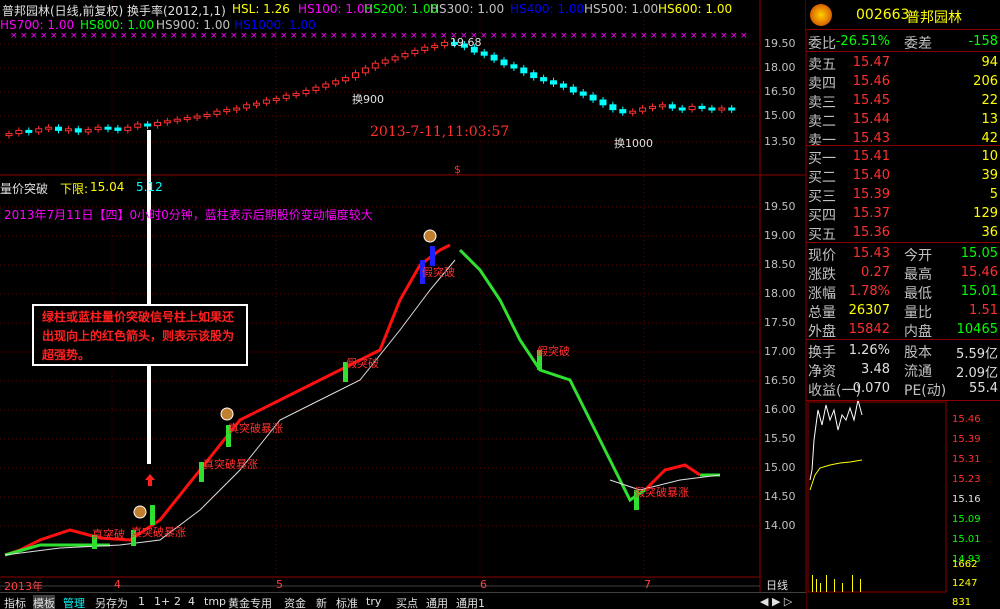 The image size is (1000, 609). Describe the element at coordinates (321, 602) in the screenshot. I see `toolbar-tab: 新` at that location.